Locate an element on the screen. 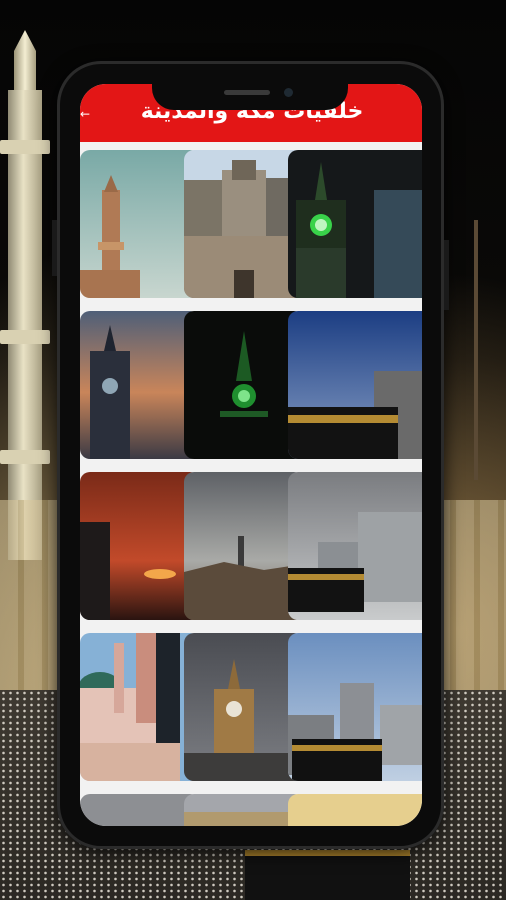 The image size is (506, 900). kaaba-silhouette is located at coordinates (327, 875).